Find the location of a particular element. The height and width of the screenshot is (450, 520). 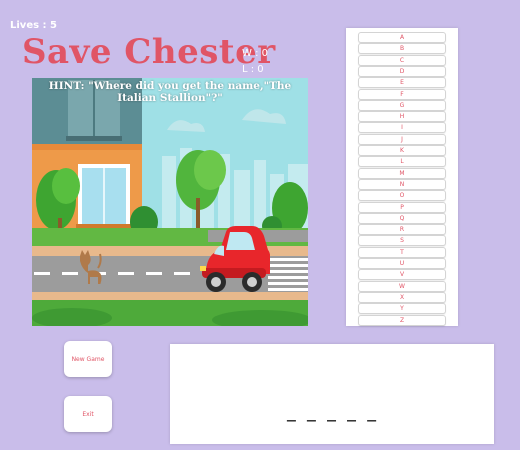

letter-button-h: H is located at coordinates (402, 117).